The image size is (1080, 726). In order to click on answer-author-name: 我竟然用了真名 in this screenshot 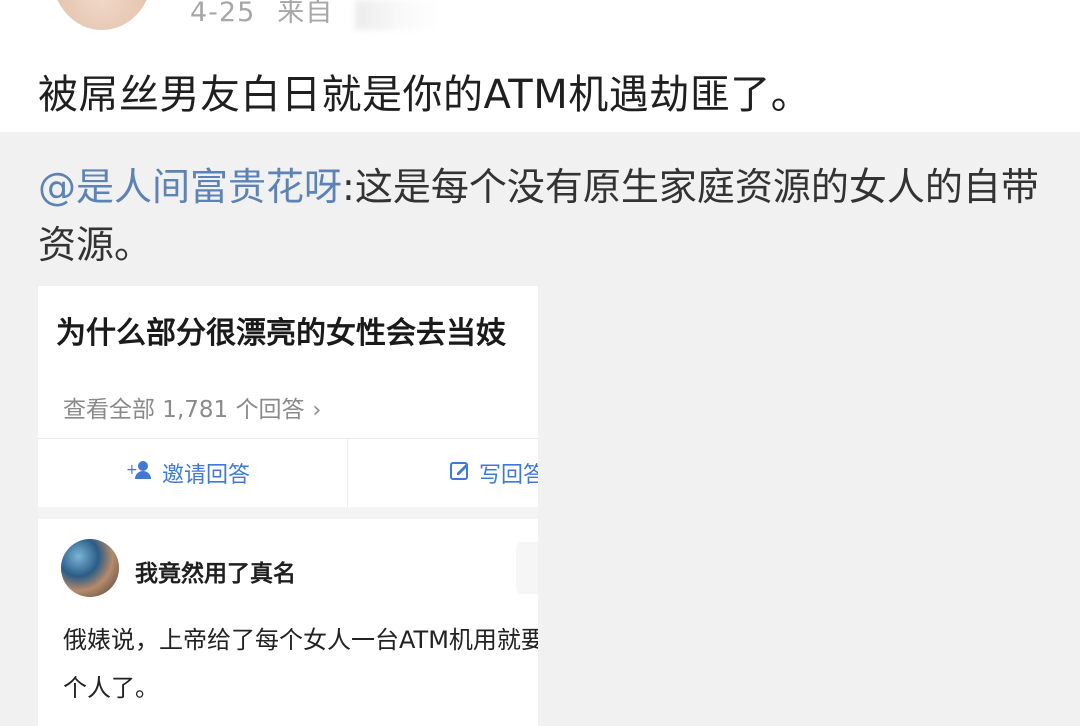, I will do `click(215, 571)`.